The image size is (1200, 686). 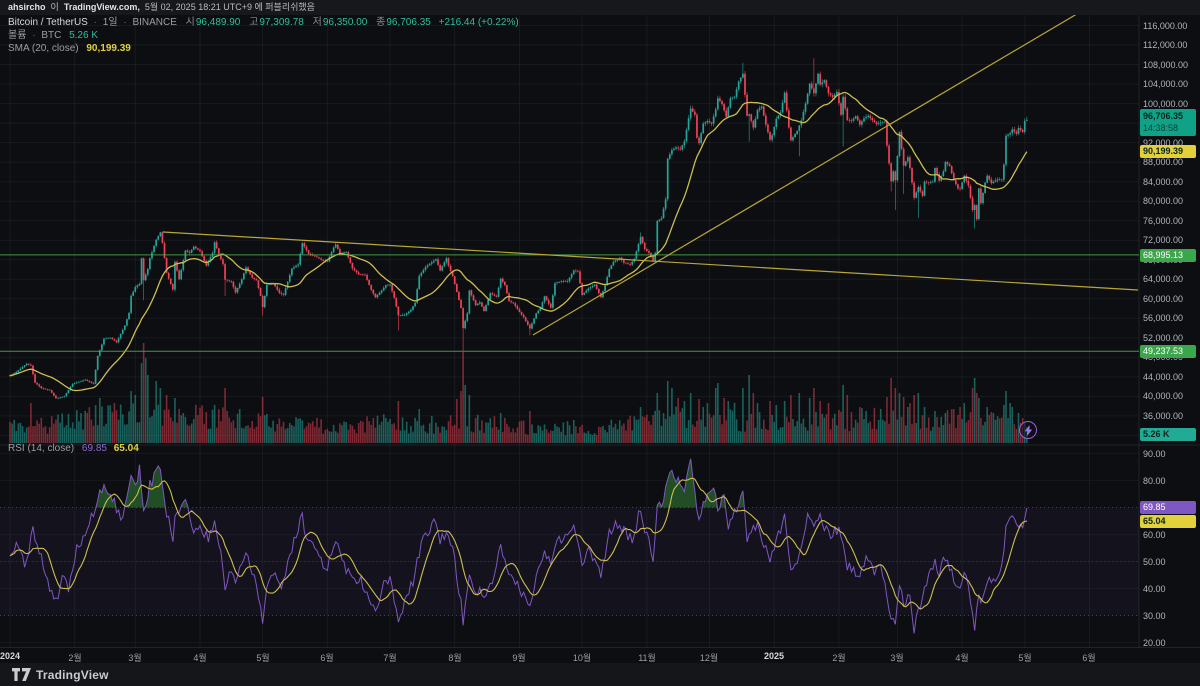 I want to click on rsi-axis-label: 30.00, so click(x=1154, y=616).